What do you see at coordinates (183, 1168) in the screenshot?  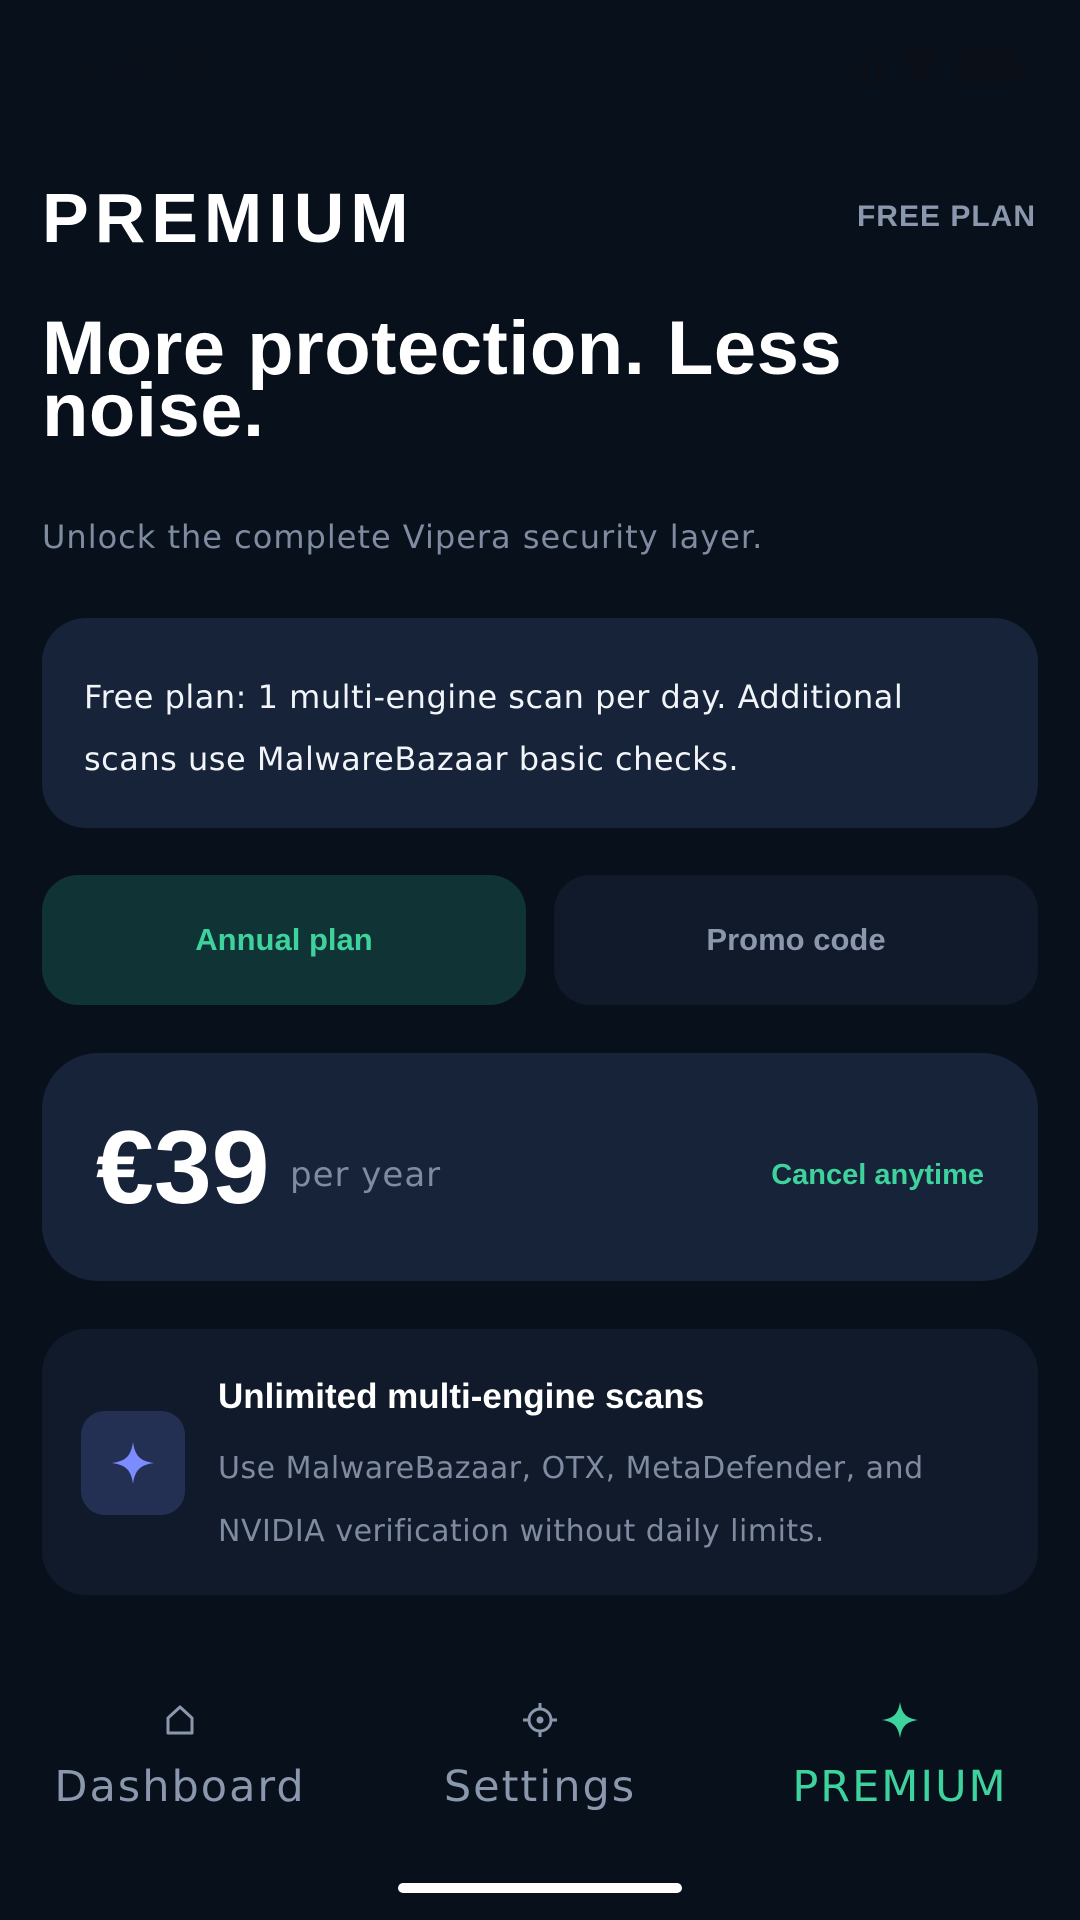 I see `price-amount: €39` at bounding box center [183, 1168].